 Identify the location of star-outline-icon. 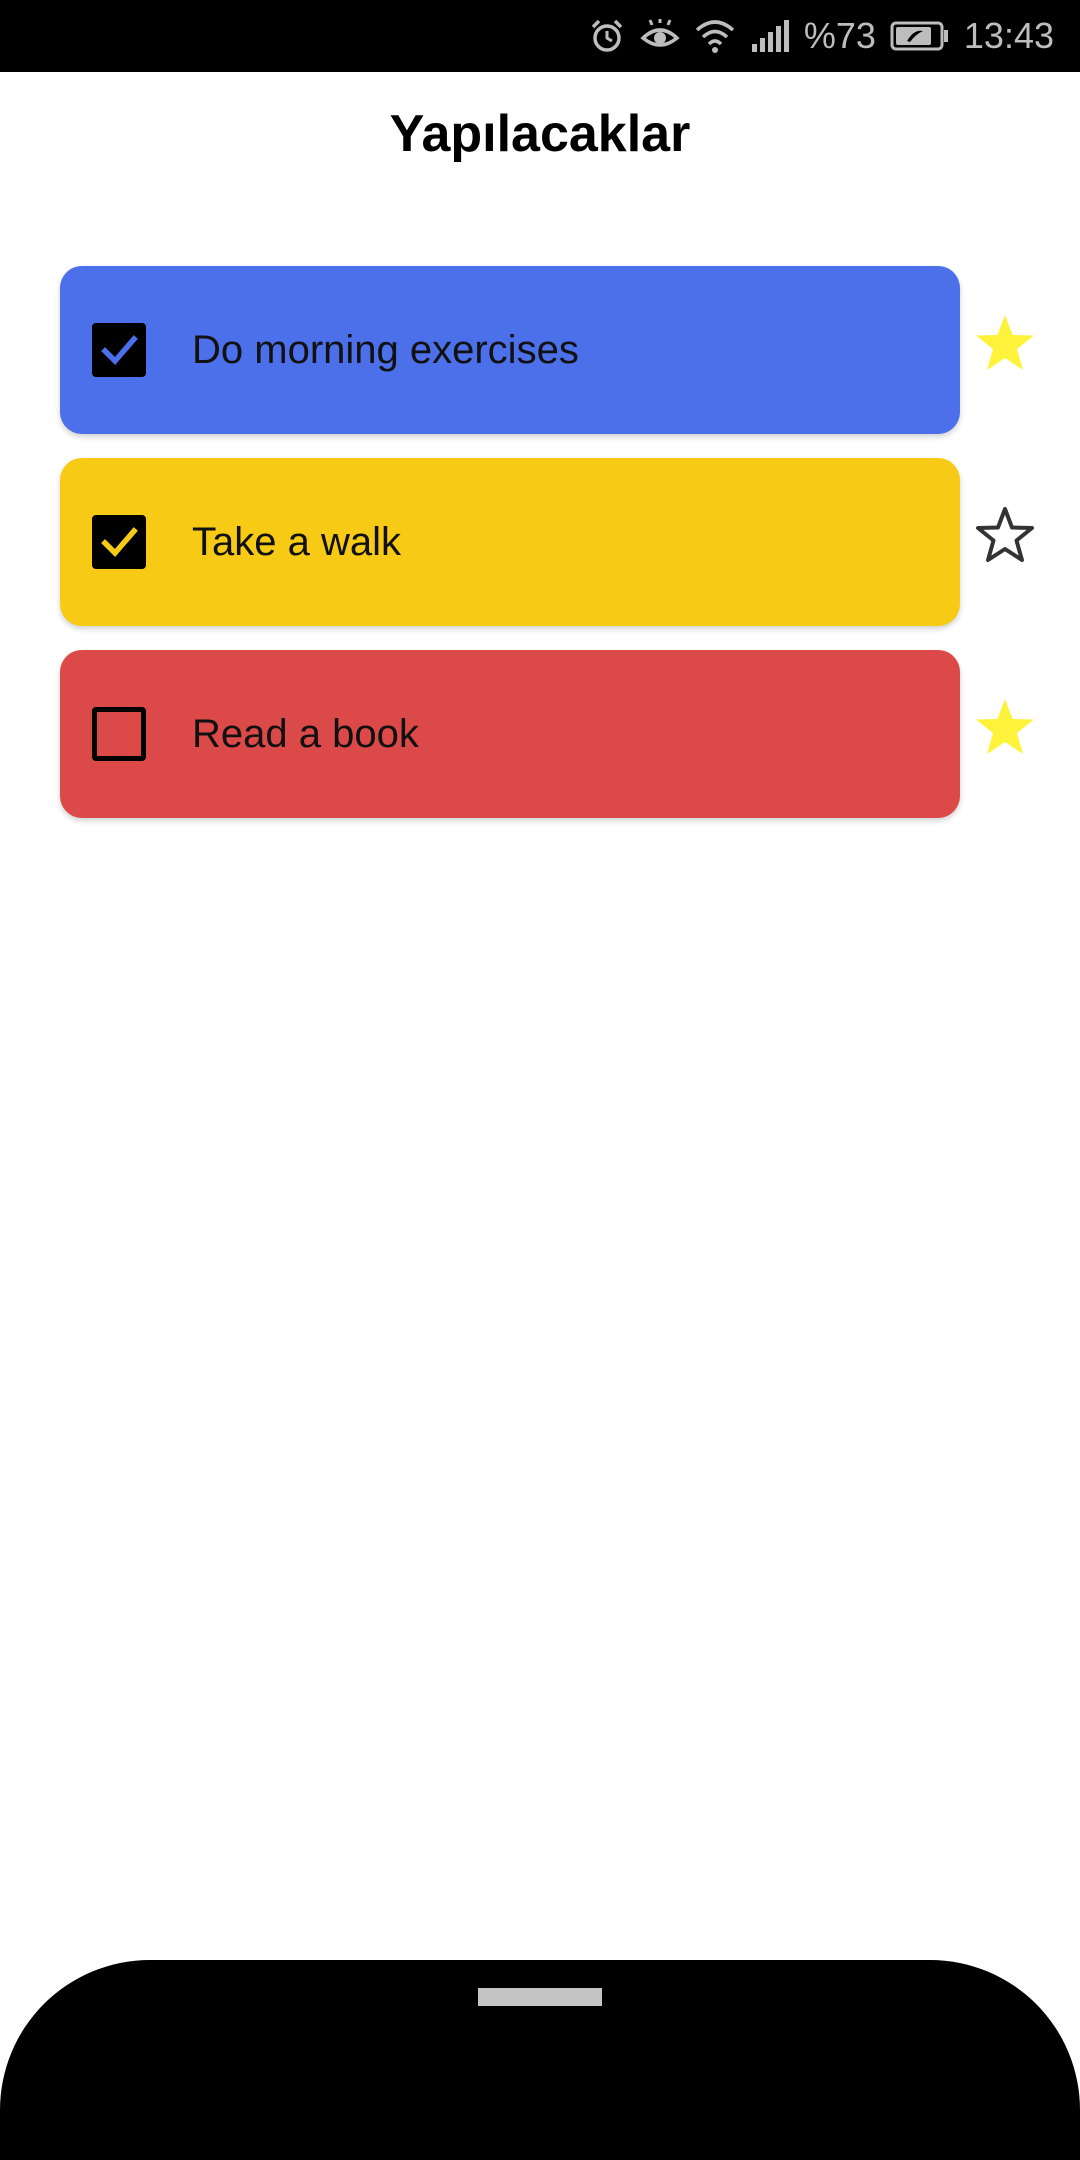
(1005, 534).